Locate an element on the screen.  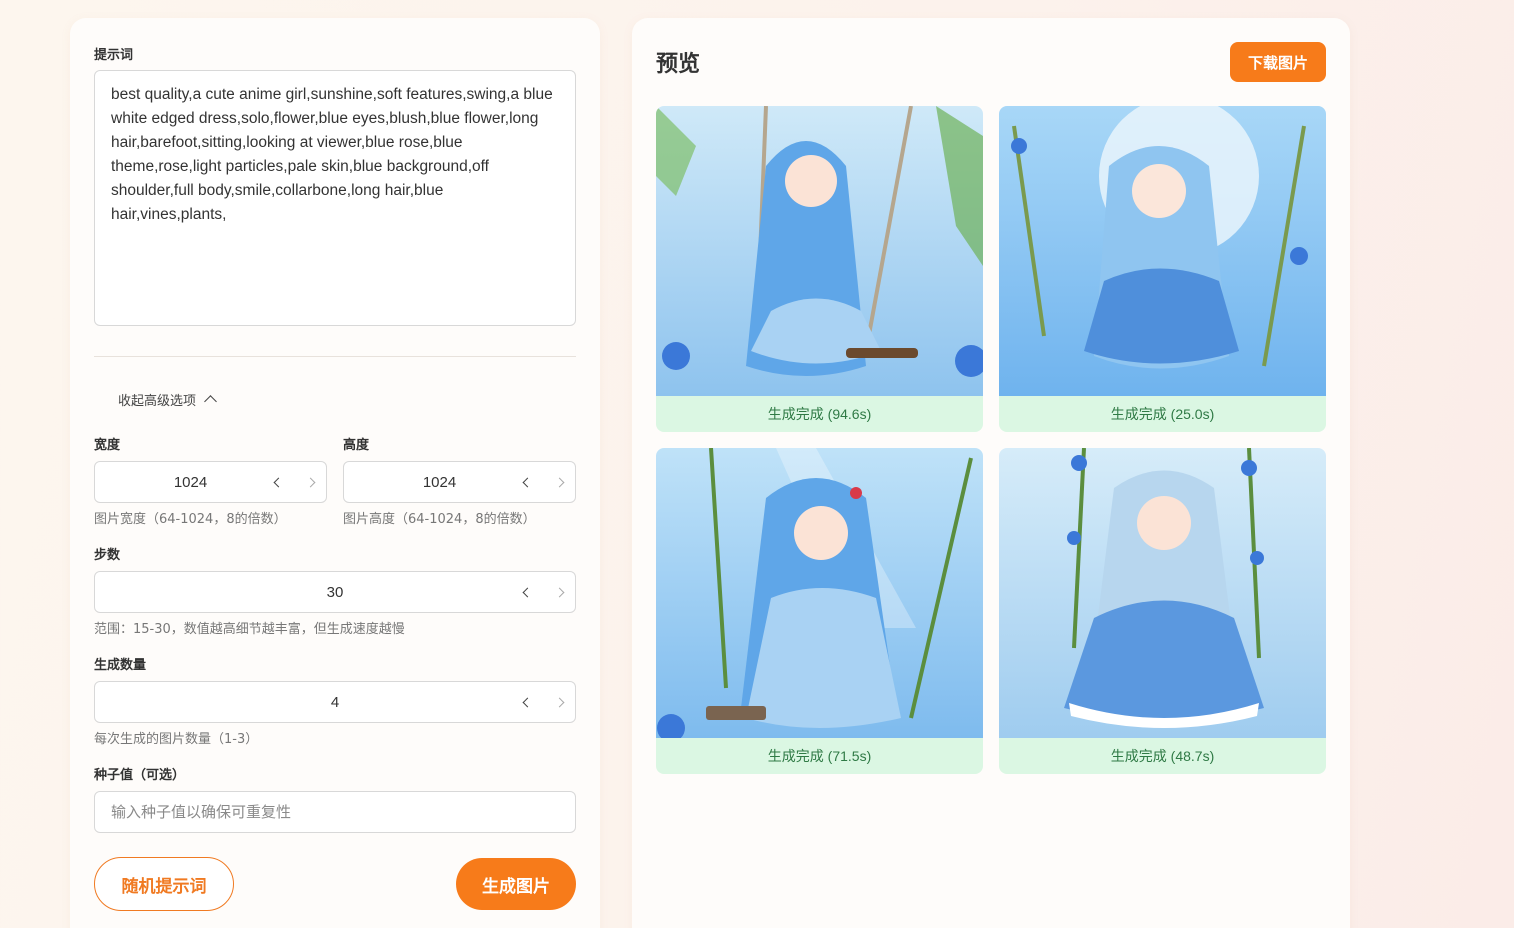
count-input: 4 is located at coordinates (335, 702).